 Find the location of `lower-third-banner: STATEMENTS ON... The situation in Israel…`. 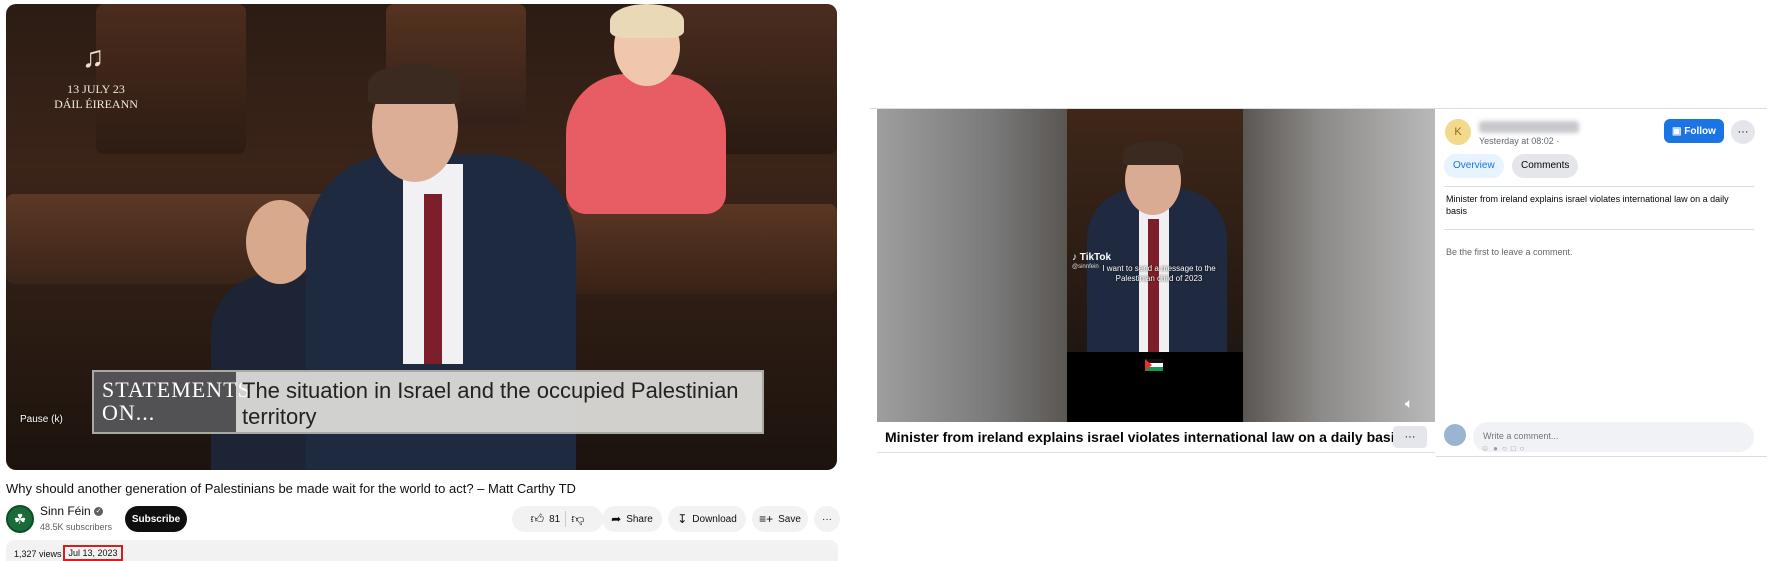

lower-third-banner: STATEMENTS ON... The situation in Israel… is located at coordinates (428, 402).